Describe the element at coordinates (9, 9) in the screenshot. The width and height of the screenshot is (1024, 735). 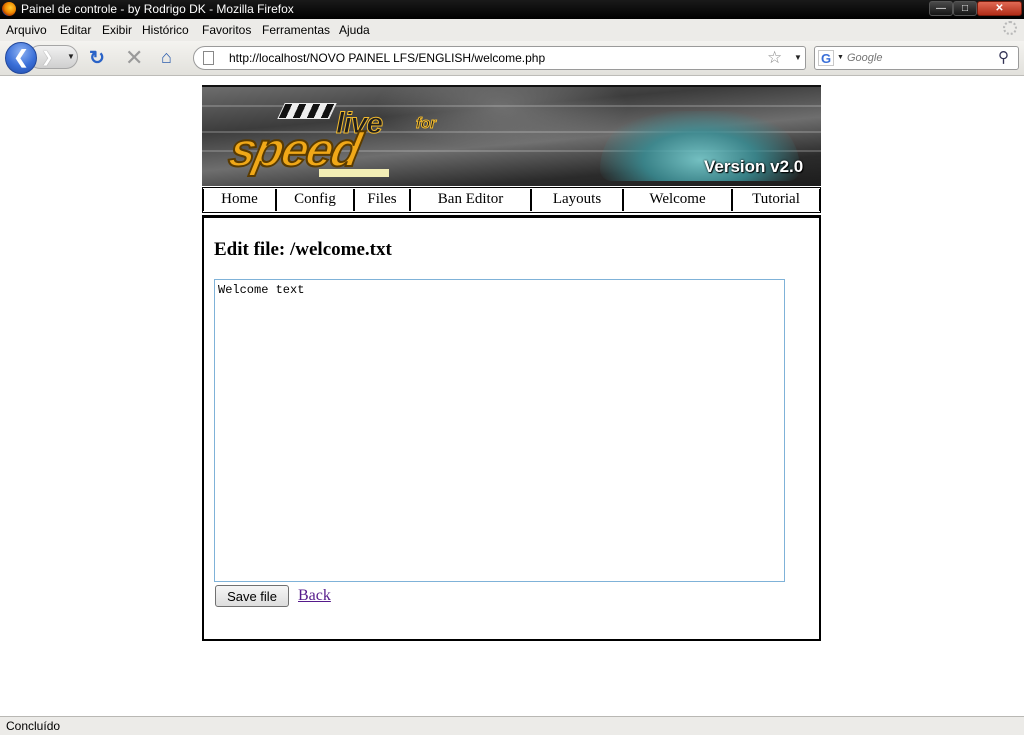
I see `firefox-icon` at that location.